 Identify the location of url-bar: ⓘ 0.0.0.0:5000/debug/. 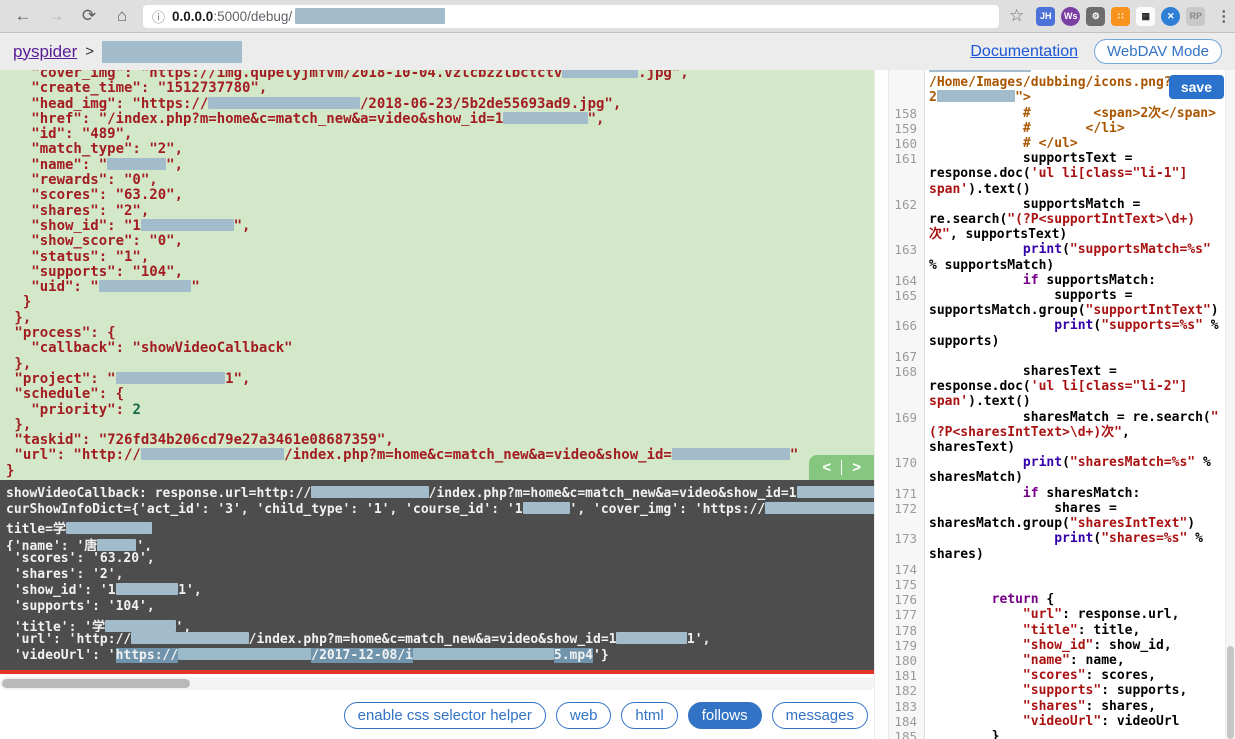
(571, 16).